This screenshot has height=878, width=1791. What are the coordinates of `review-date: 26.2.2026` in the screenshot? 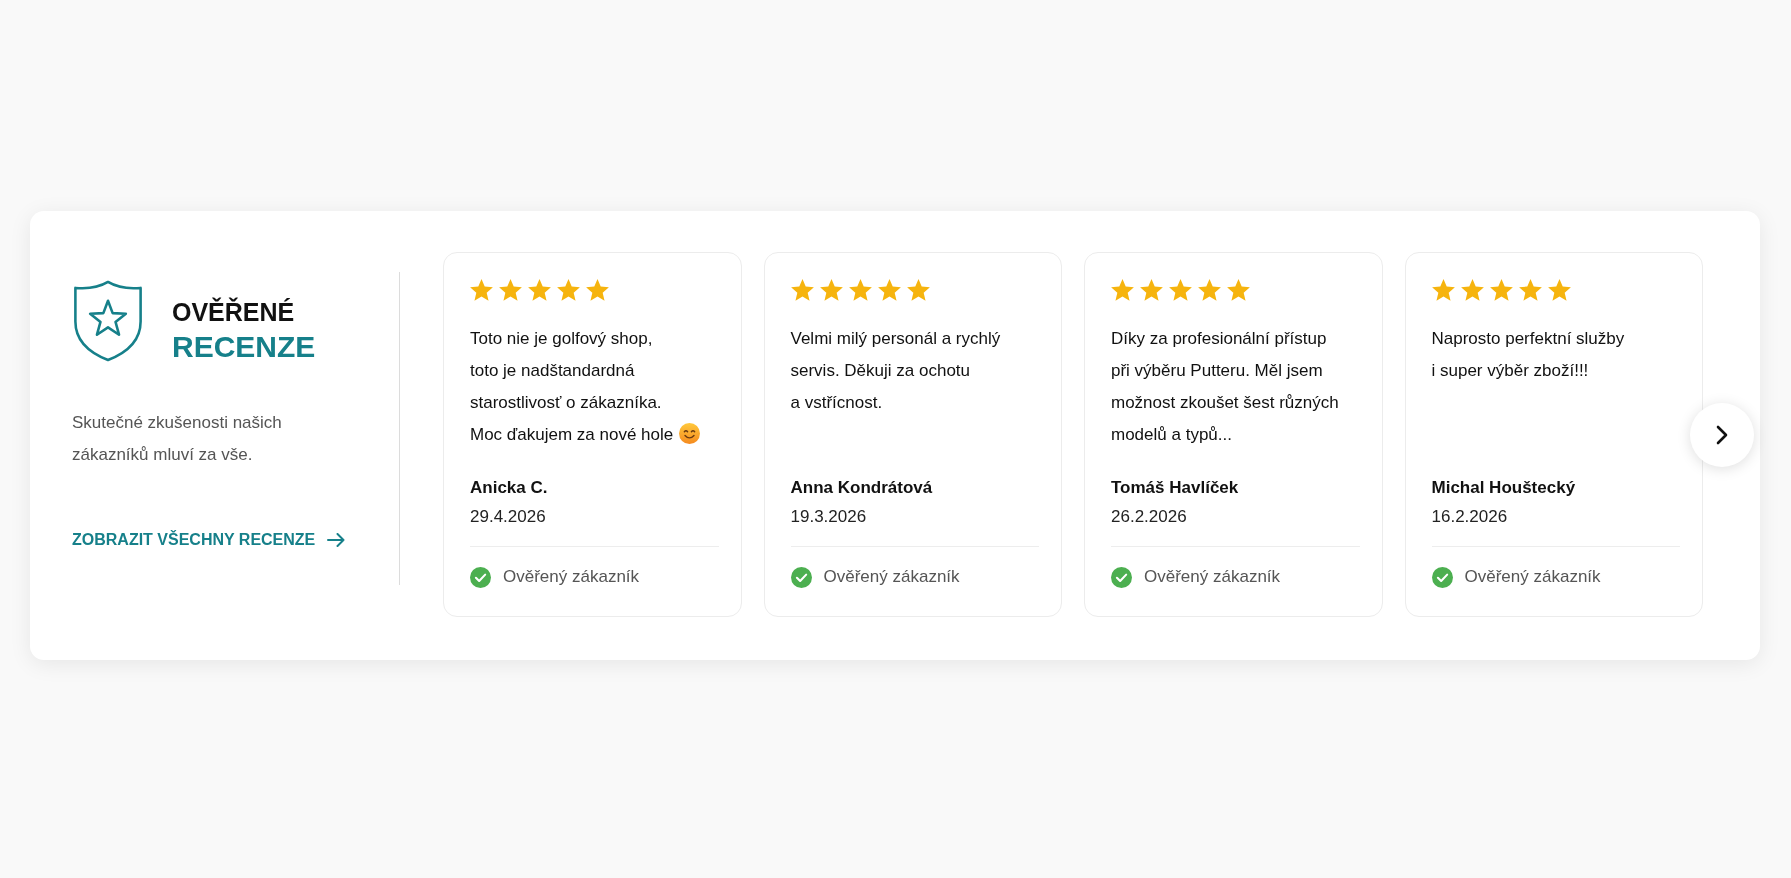 It's located at (1149, 517).